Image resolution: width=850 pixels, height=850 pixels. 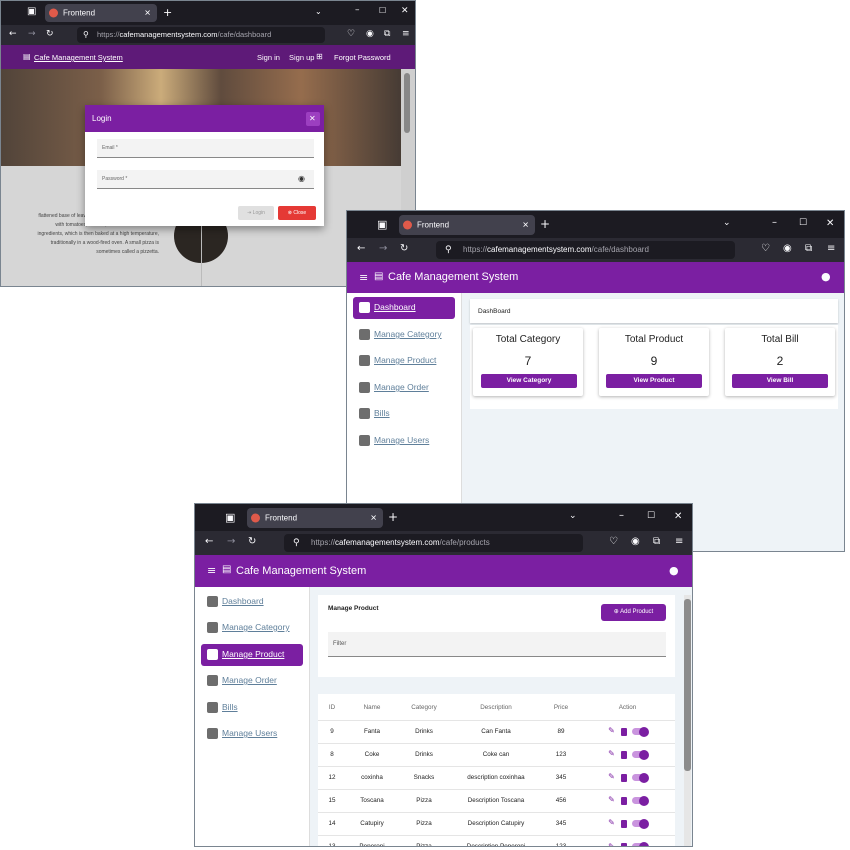 I want to click on forgot-password-link: Forgot Password, so click(x=362, y=57).